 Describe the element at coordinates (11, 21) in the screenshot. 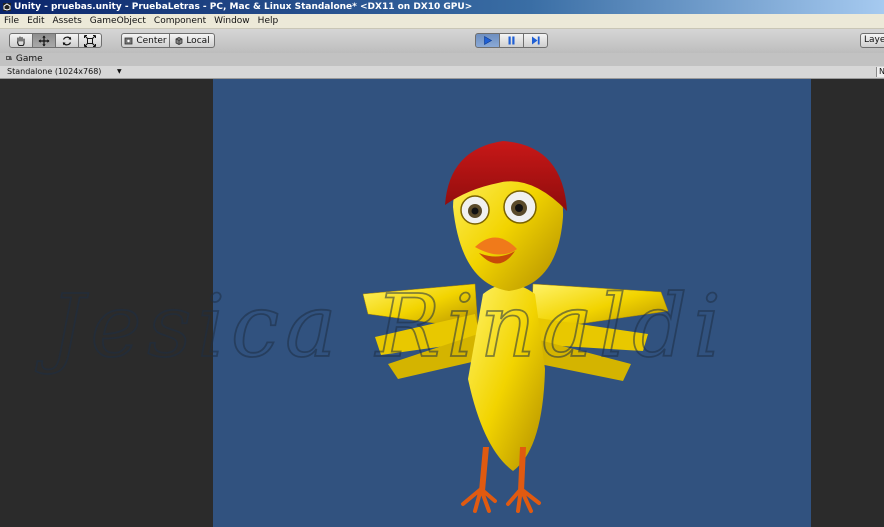

I see `menu-file: File` at that location.